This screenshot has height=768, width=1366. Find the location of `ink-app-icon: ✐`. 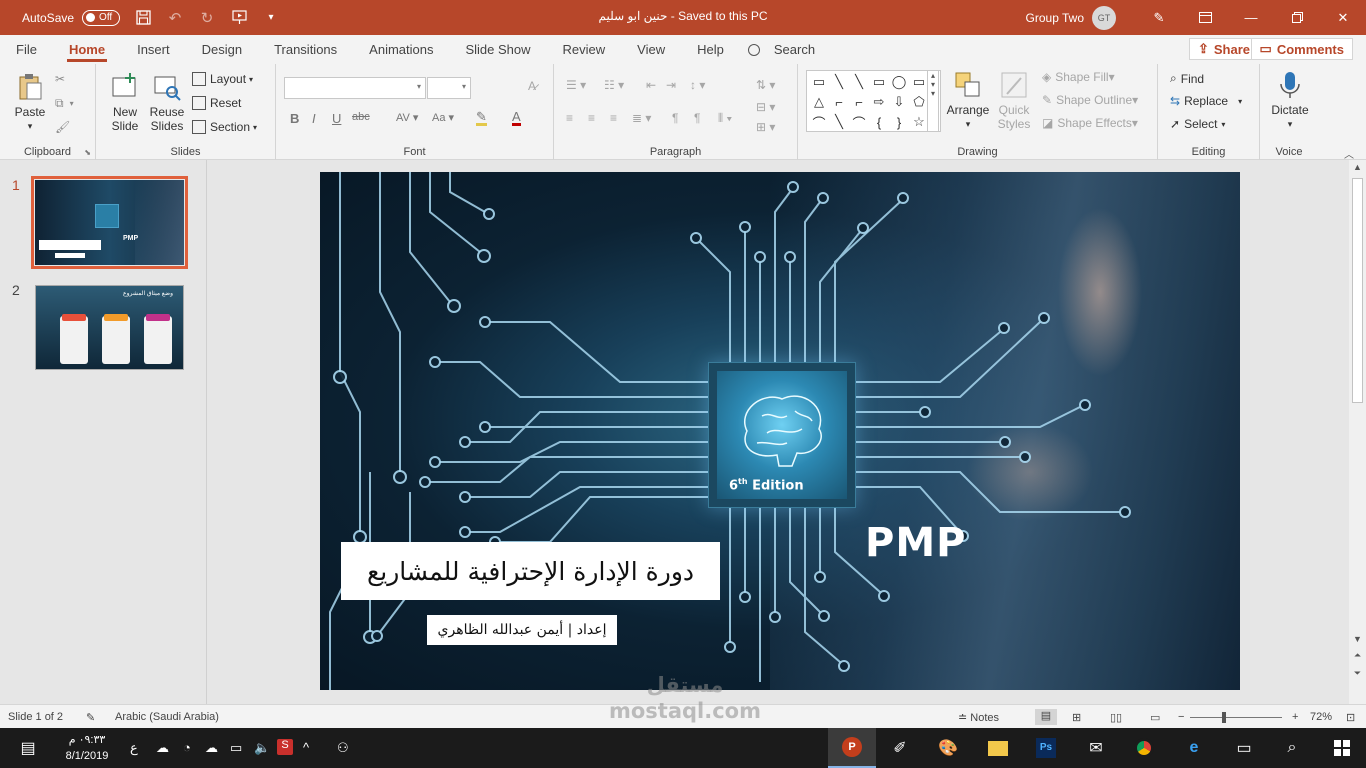

ink-app-icon: ✐ is located at coordinates (900, 748).